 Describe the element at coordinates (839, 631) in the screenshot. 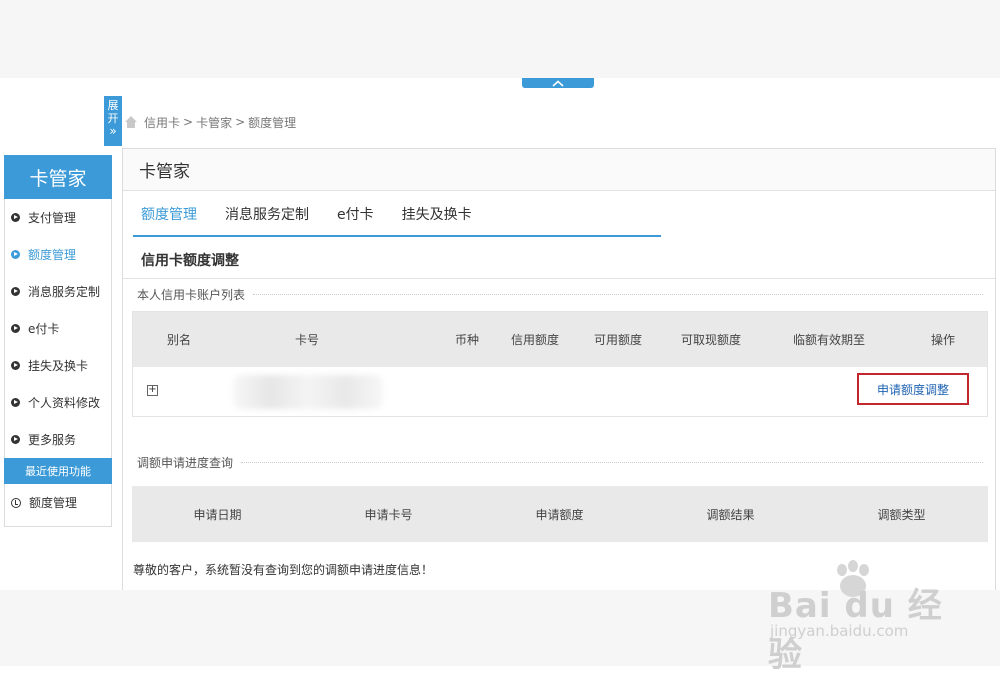

I see `watermark-url: jingyan.baidu.com` at that location.